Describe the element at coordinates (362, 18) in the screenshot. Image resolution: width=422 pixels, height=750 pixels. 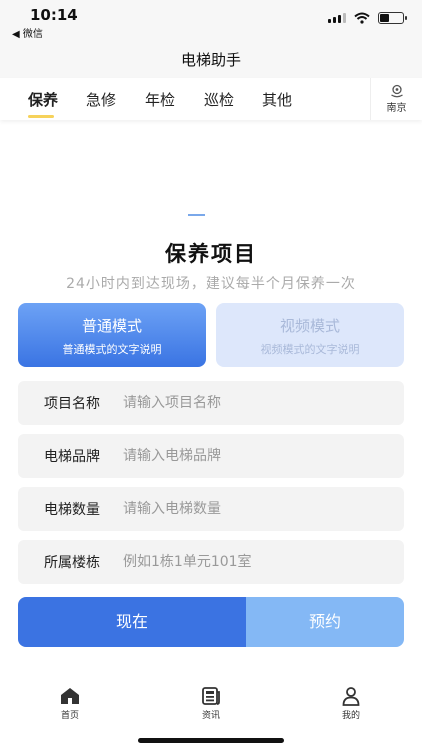
I see `wifi-icon` at that location.